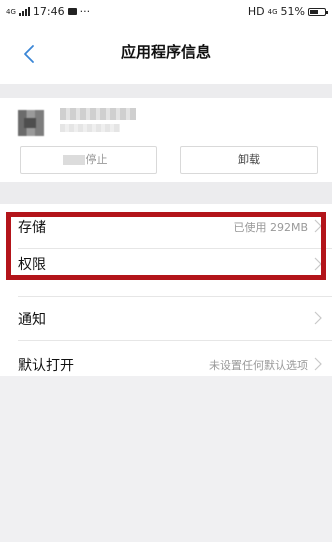  Describe the element at coordinates (98, 114) in the screenshot. I see `app-name-redacted` at that location.